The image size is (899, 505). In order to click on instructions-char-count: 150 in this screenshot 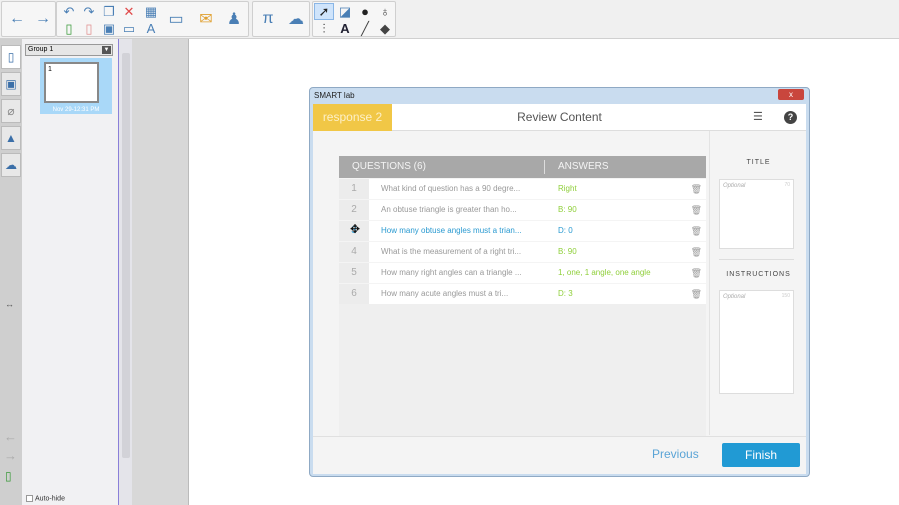, I will do `click(785, 296)`.